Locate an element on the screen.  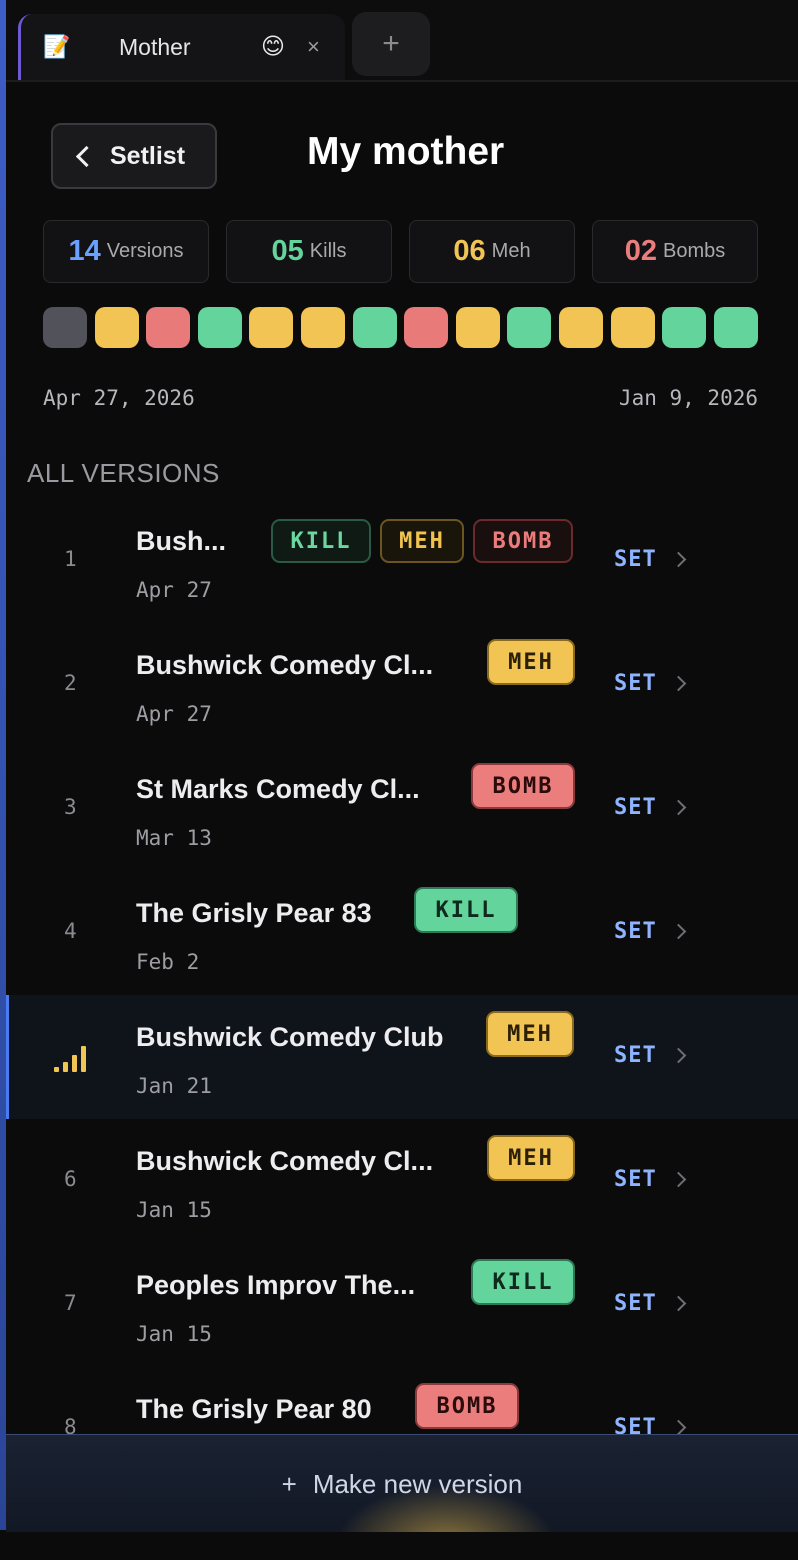
plus-icon: + is located at coordinates (289, 1483).